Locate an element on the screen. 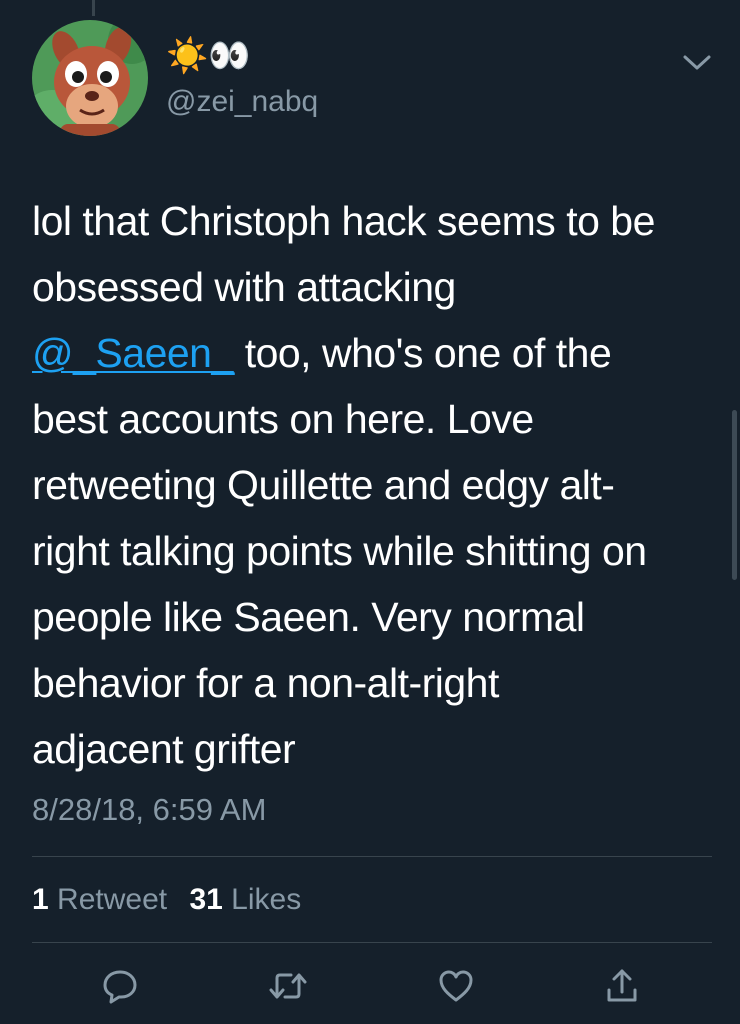 The width and height of the screenshot is (740, 1024). likes-stat: 31 Likes is located at coordinates (245, 899).